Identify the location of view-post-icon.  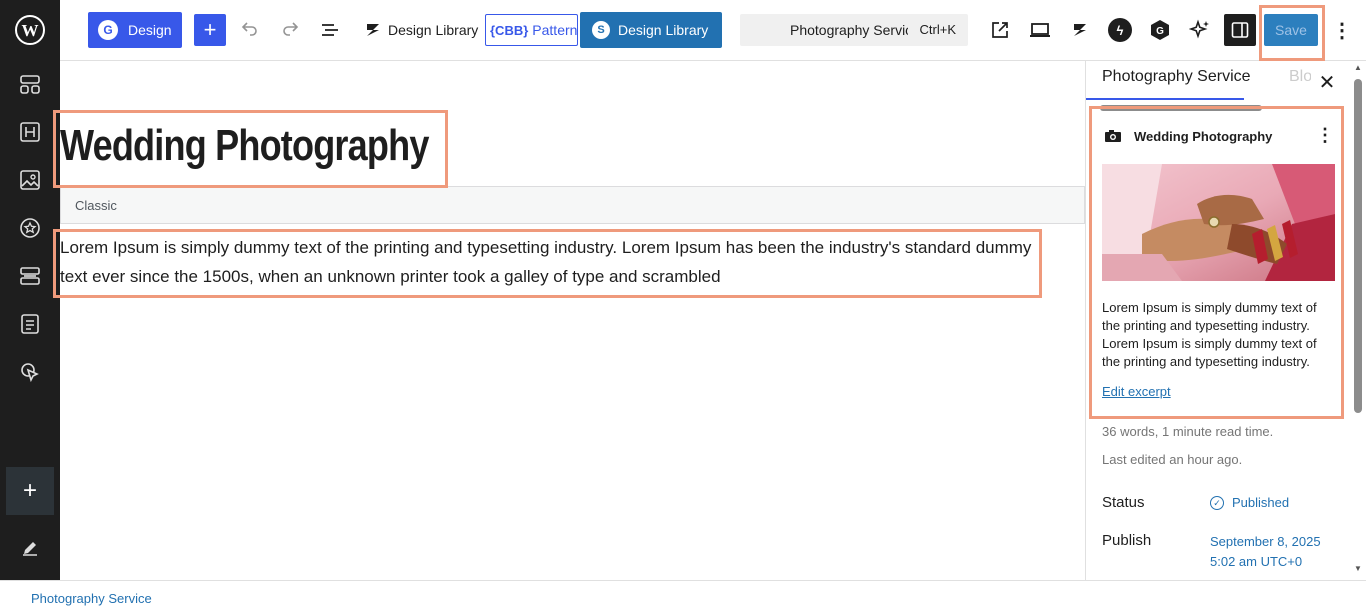
(1000, 30).